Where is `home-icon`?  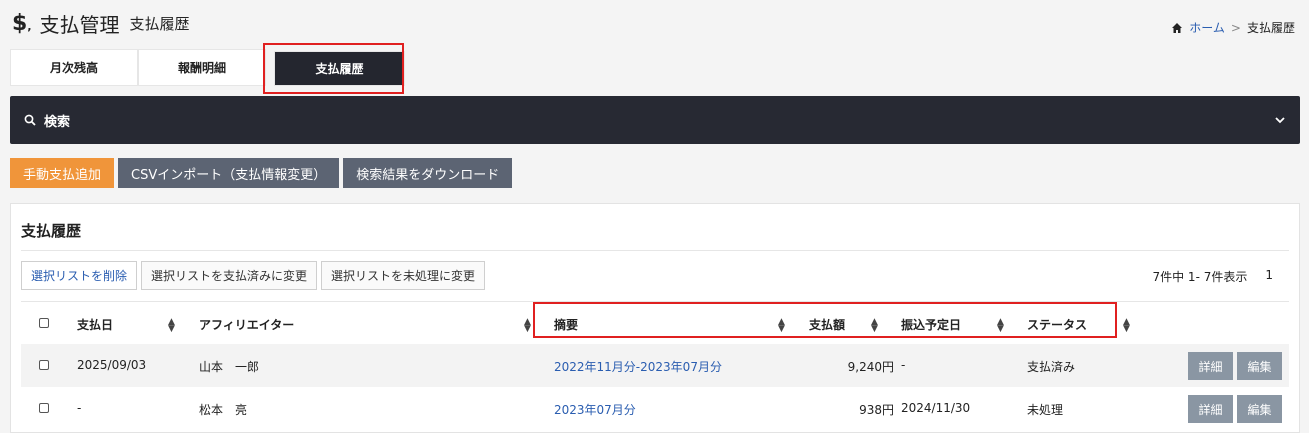
home-icon is located at coordinates (1177, 28).